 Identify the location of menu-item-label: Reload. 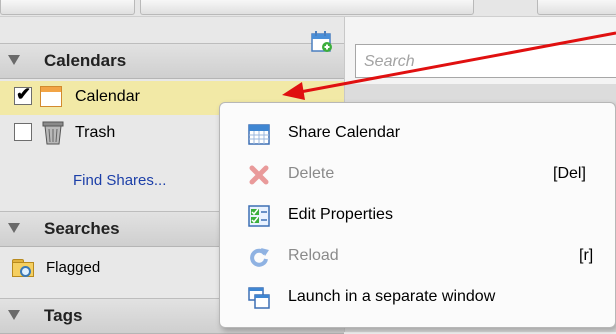
(313, 255).